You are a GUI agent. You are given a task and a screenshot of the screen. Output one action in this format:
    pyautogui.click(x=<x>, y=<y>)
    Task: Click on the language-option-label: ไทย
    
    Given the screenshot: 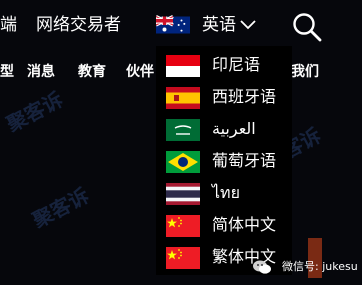 What is the action you would take?
    pyautogui.click(x=226, y=192)
    